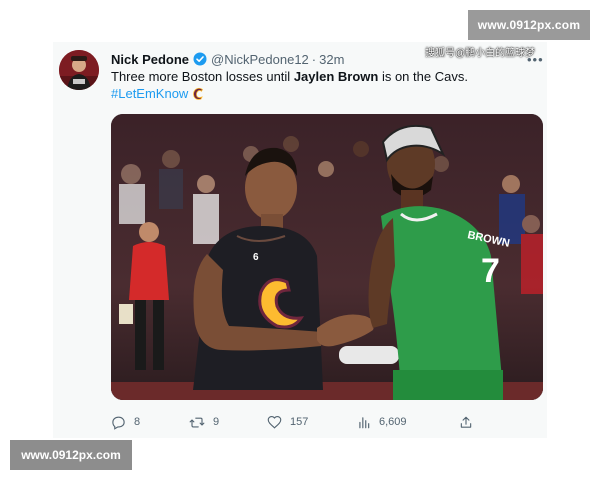 The width and height of the screenshot is (600, 480). I want to click on share-button, so click(470, 422).